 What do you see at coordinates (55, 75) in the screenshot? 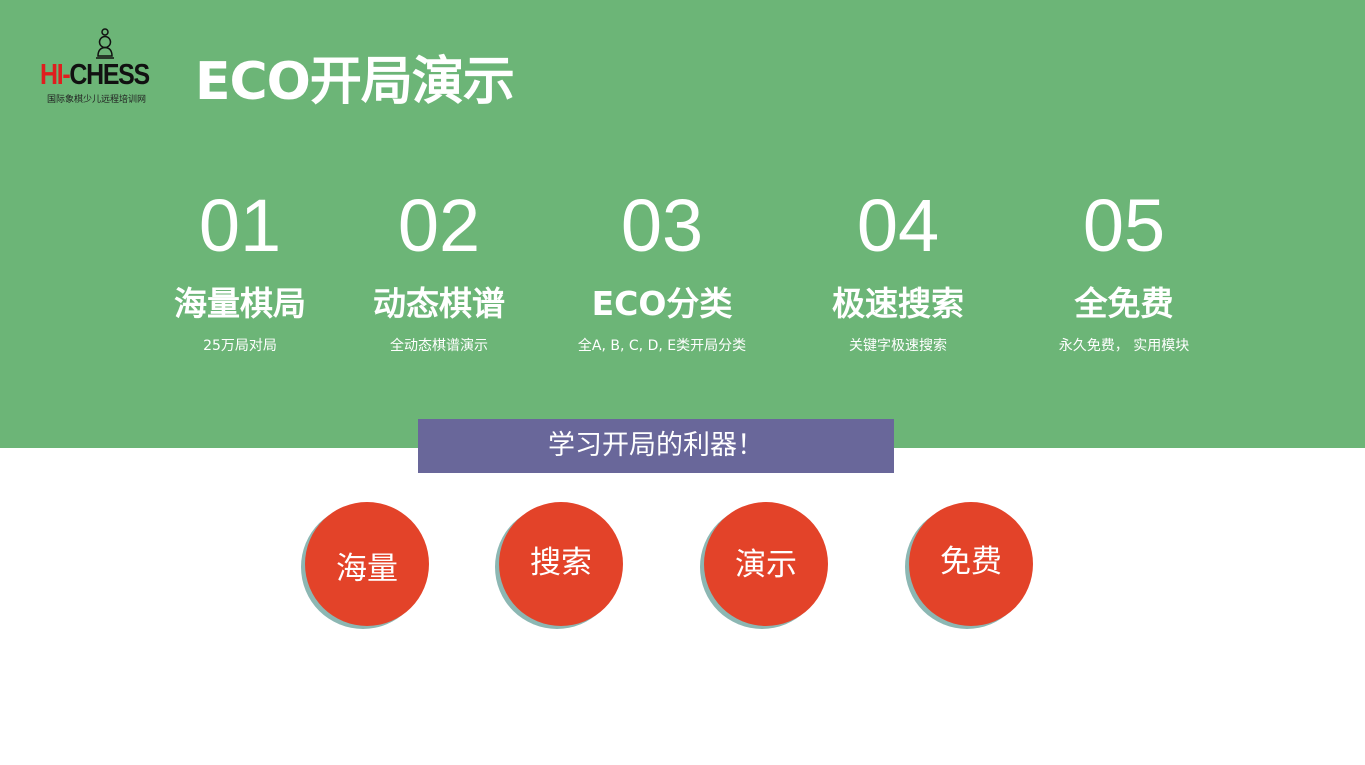
I see `logo-hi: HI-` at bounding box center [55, 75].